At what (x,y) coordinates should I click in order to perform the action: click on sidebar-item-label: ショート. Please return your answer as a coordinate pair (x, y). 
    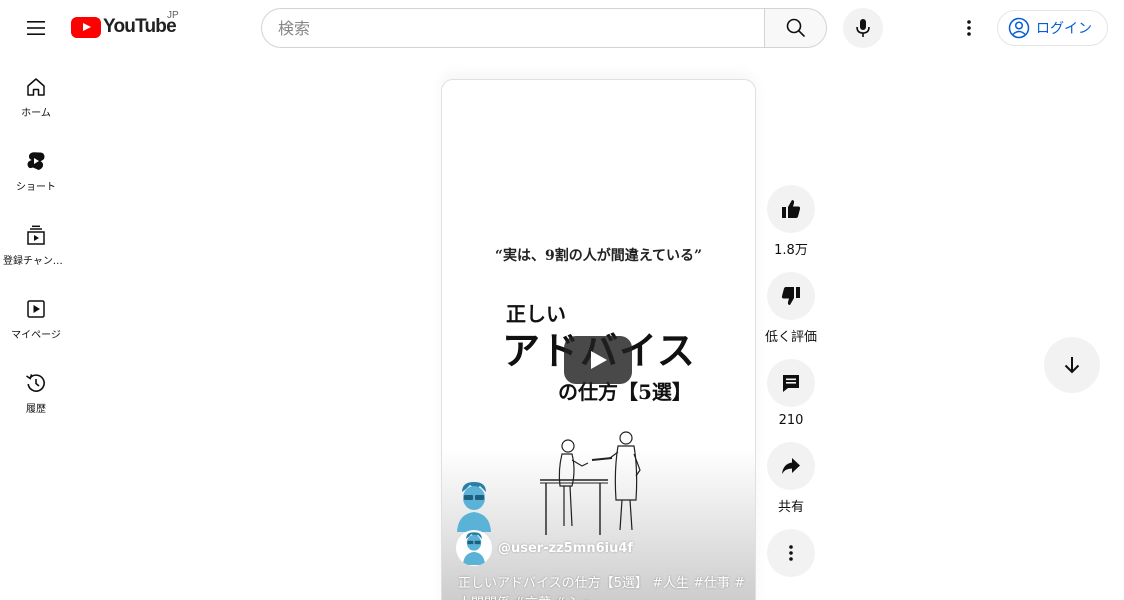
    Looking at the image, I should click on (36, 187).